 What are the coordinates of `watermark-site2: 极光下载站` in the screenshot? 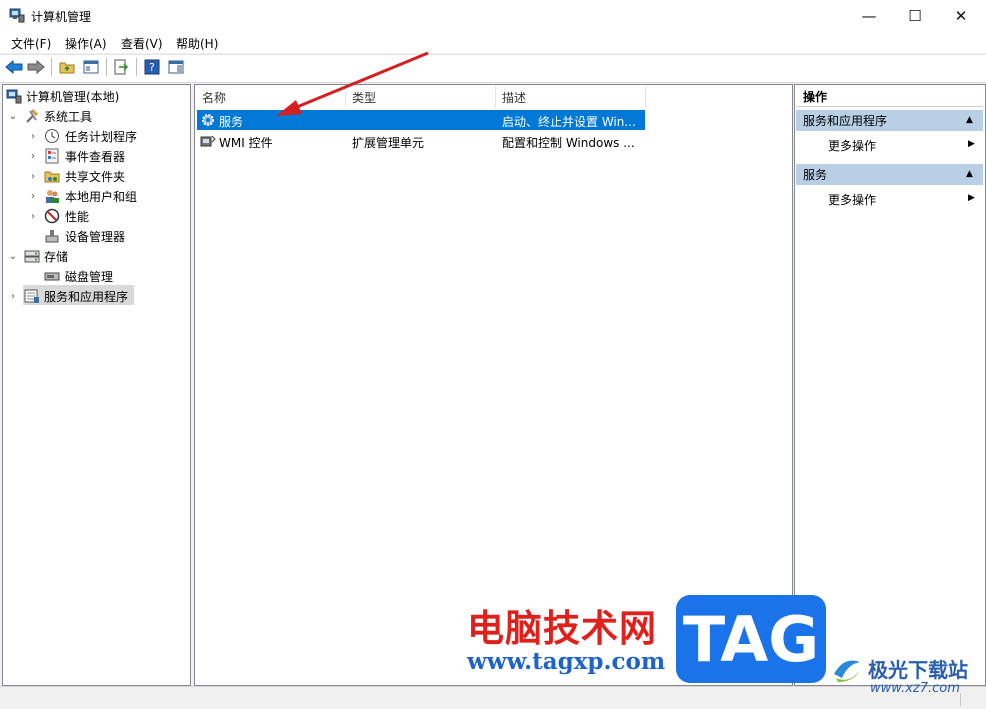 It's located at (918, 670).